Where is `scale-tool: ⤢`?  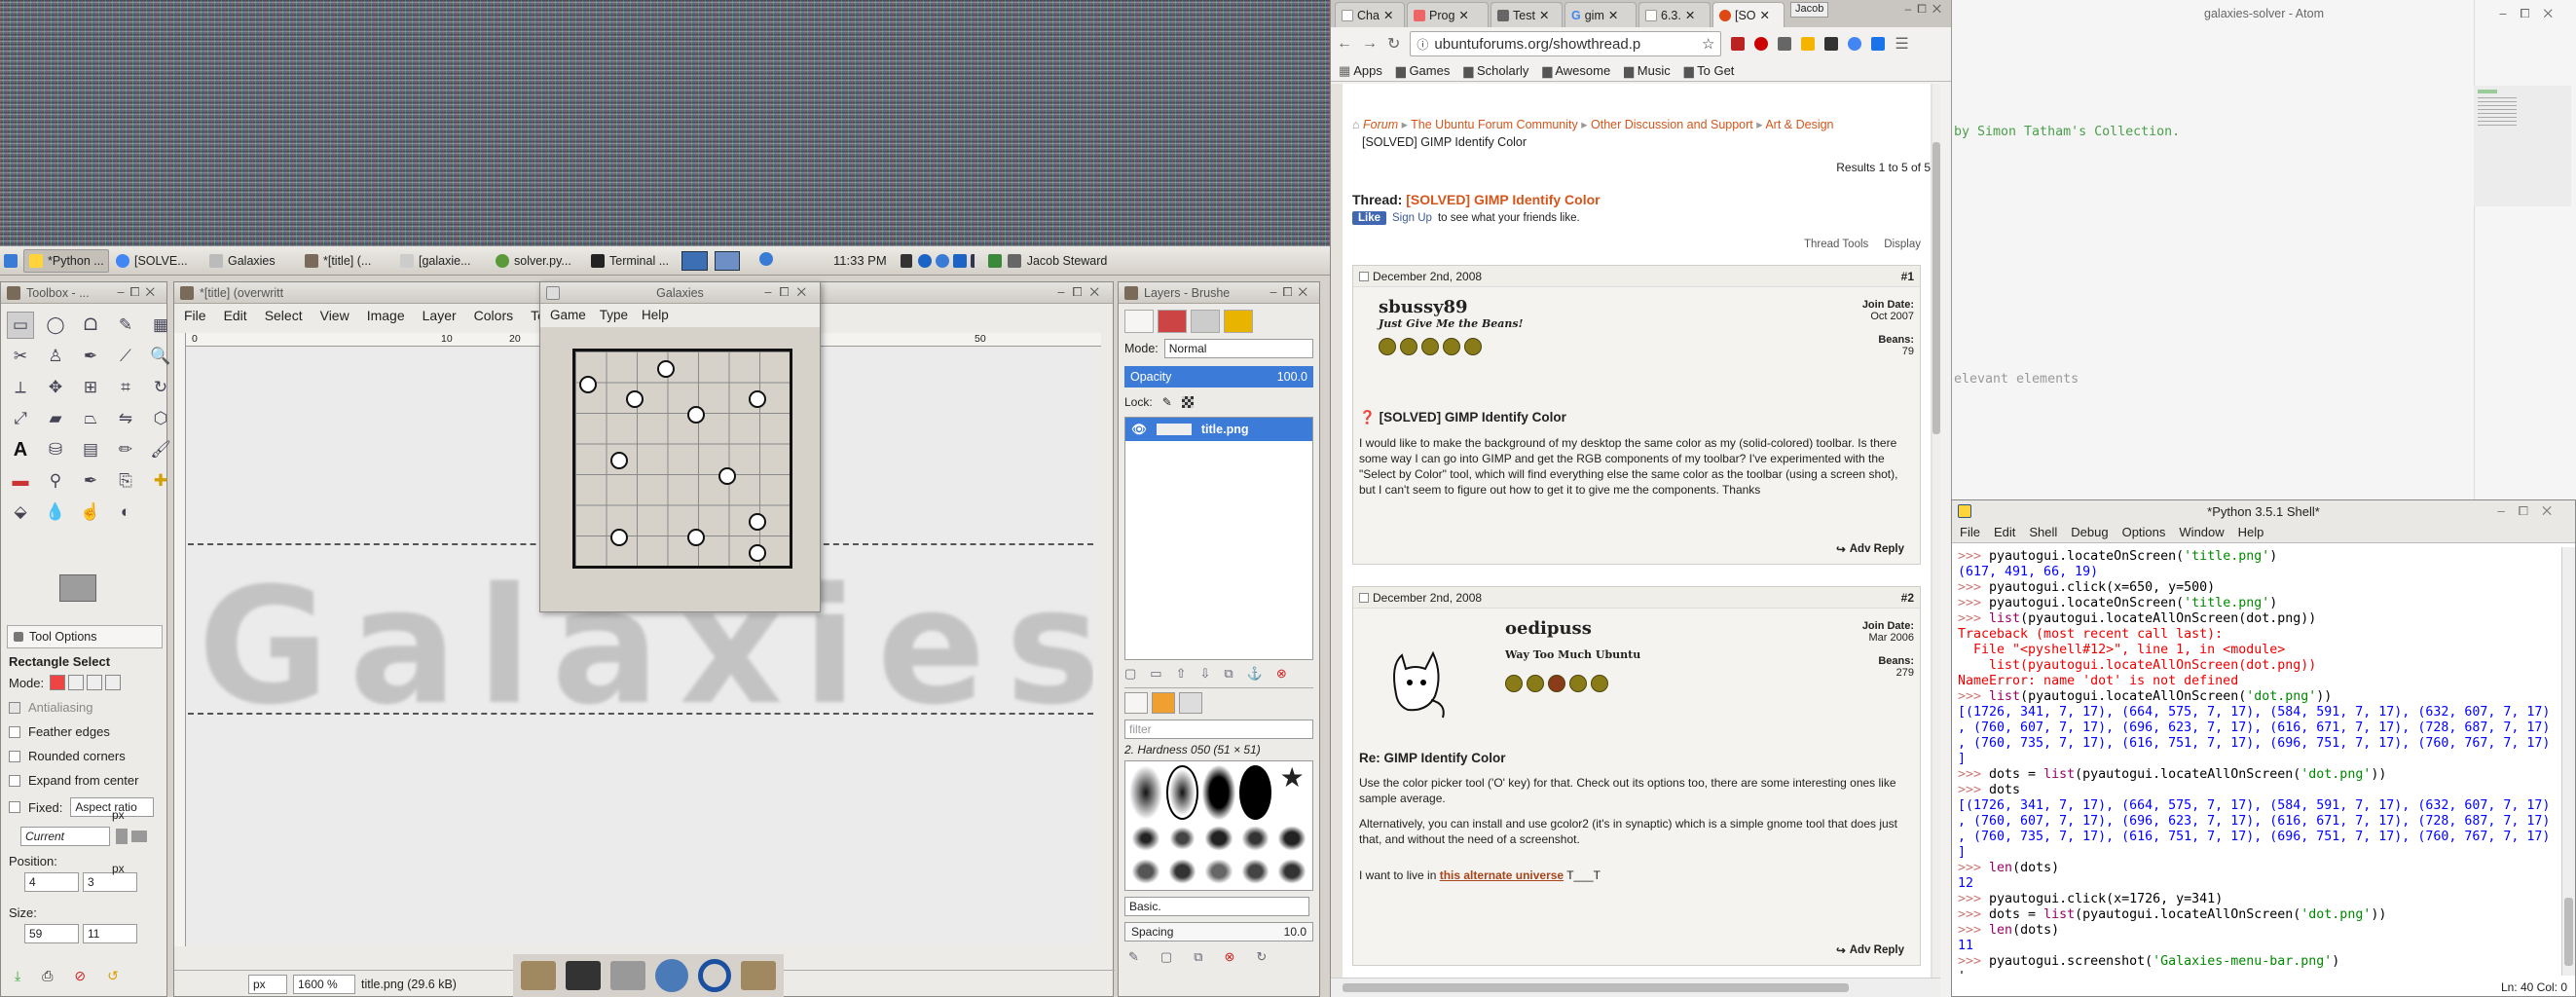
scale-tool: ⤢ is located at coordinates (20, 418).